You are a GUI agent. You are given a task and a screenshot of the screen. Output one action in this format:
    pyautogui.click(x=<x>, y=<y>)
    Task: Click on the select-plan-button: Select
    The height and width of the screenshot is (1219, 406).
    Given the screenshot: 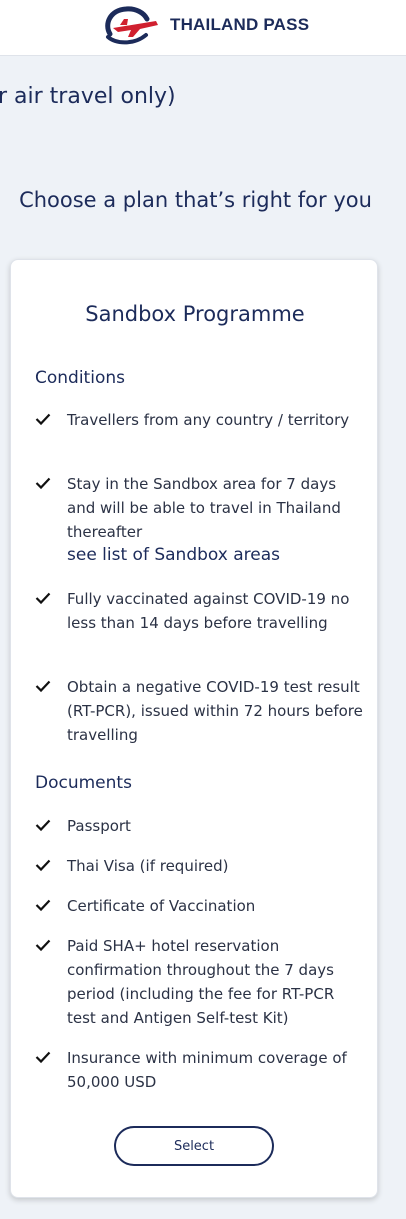 What is the action you would take?
    pyautogui.click(x=194, y=1146)
    